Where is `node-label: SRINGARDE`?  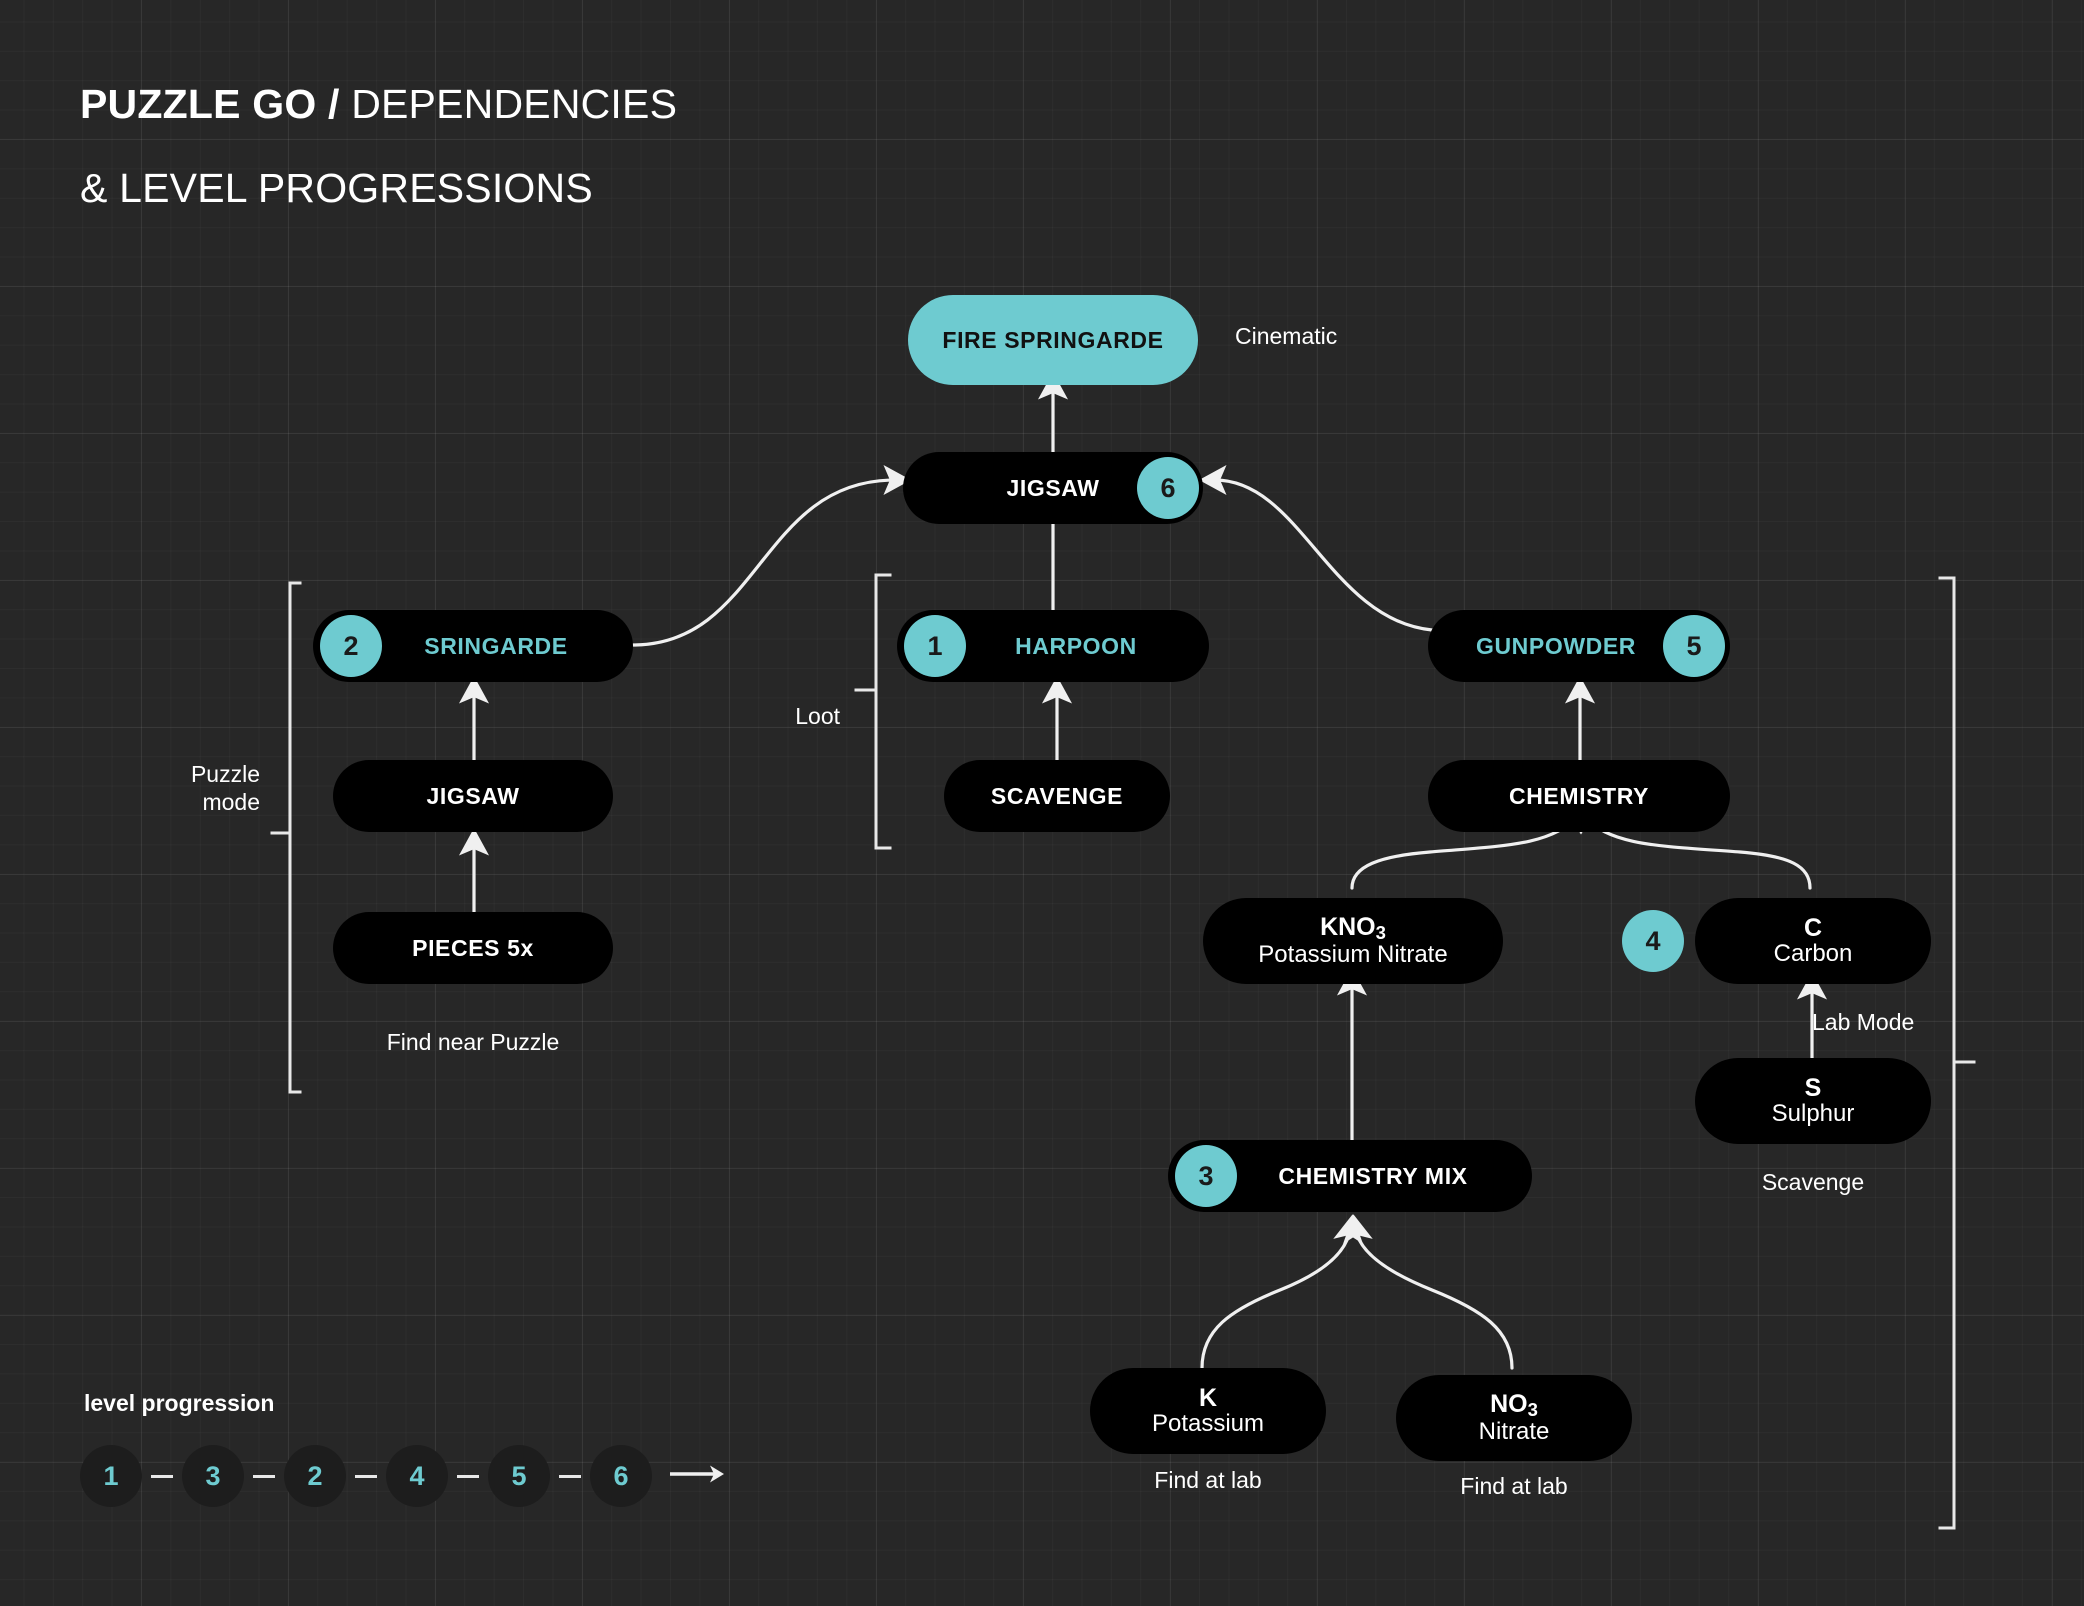 node-label: SRINGARDE is located at coordinates (496, 645).